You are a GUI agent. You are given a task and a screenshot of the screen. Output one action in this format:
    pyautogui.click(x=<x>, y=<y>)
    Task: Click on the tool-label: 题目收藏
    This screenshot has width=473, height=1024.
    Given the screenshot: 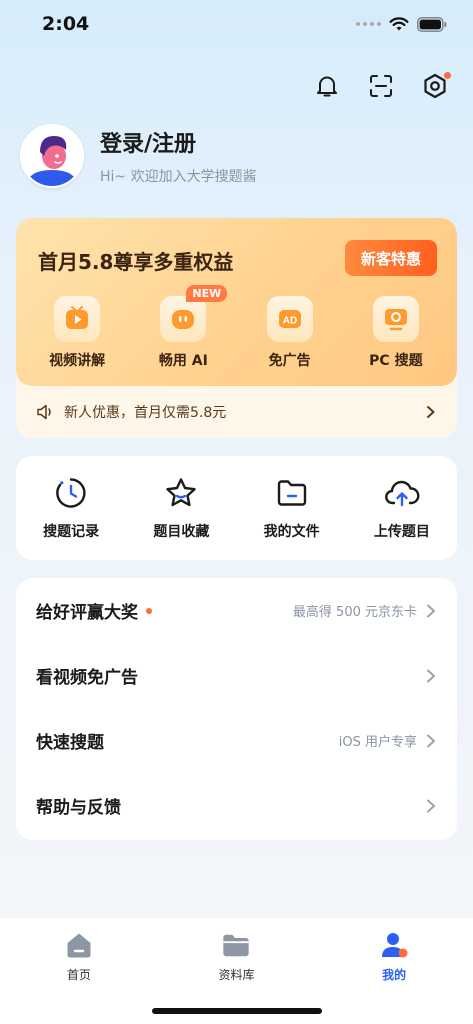 What is the action you would take?
    pyautogui.click(x=181, y=532)
    